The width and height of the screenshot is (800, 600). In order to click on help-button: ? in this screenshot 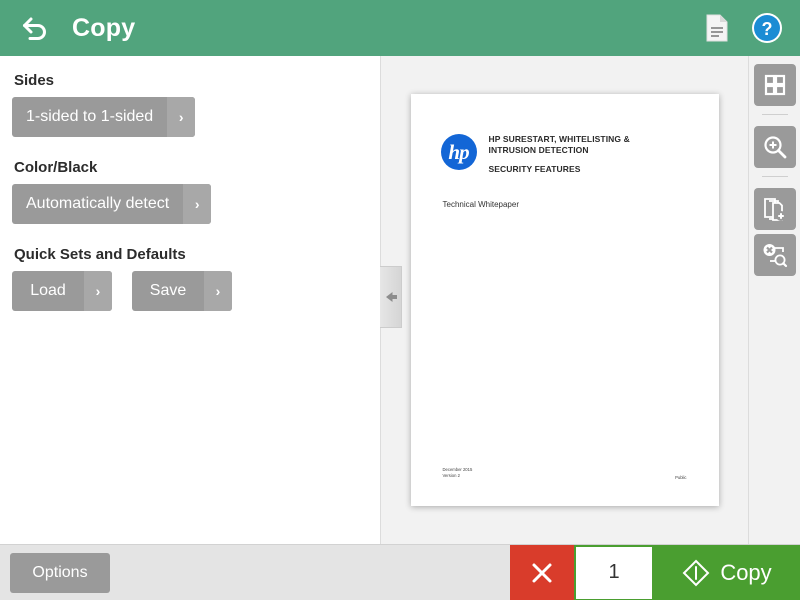, I will do `click(767, 28)`.